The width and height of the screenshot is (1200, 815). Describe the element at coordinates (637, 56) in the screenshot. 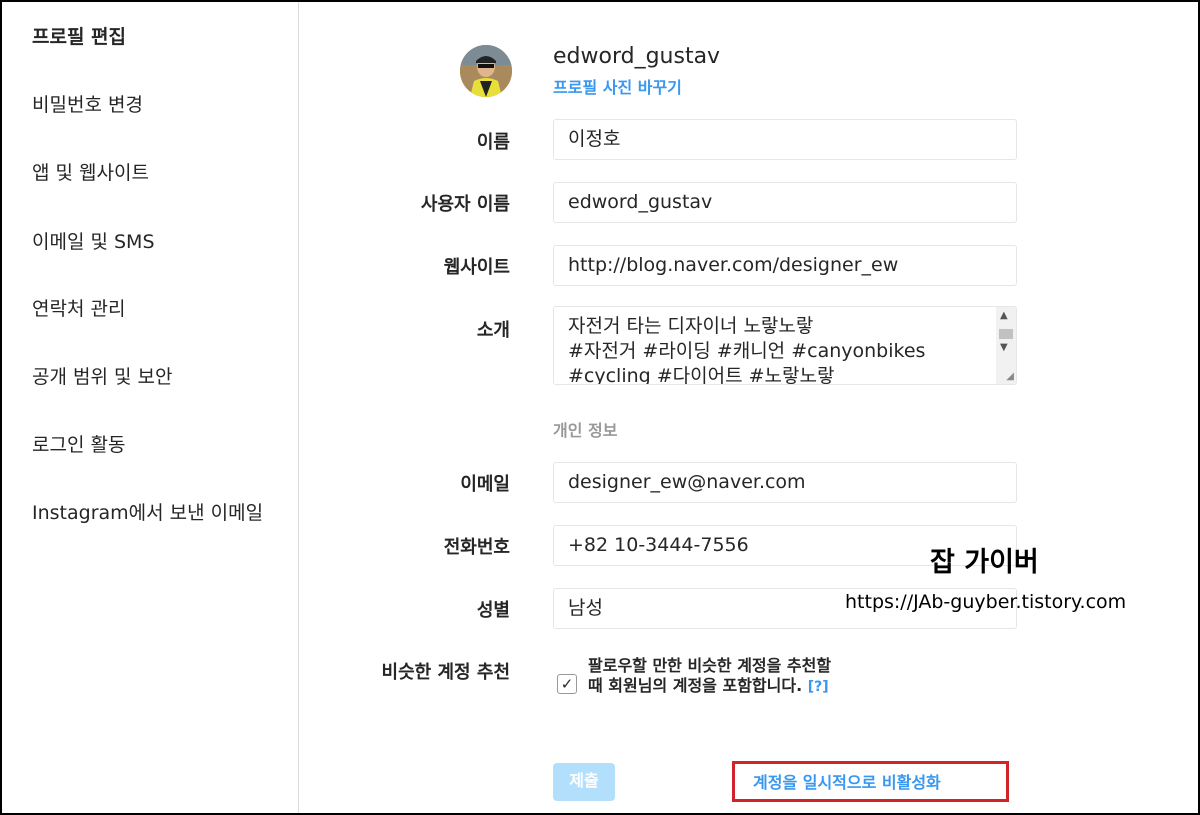

I see `profile-username: edword_gustav` at that location.